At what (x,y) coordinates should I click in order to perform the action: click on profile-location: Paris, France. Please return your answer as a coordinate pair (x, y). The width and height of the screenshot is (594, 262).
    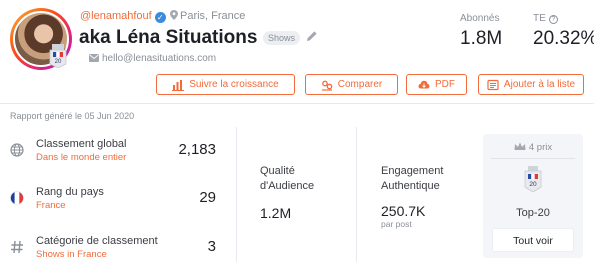
    Looking at the image, I should click on (207, 16).